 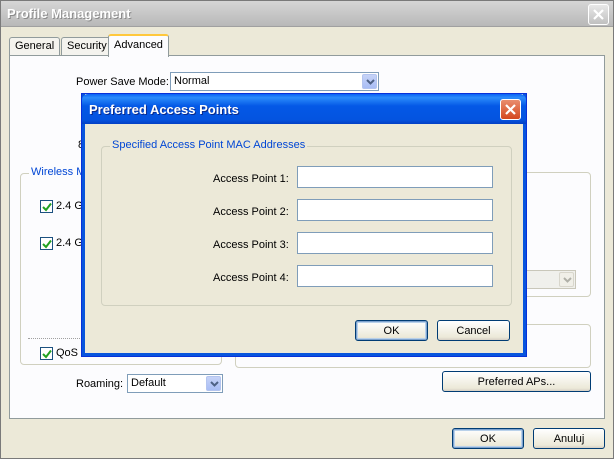 What do you see at coordinates (395, 243) in the screenshot?
I see `access-point-3-input` at bounding box center [395, 243].